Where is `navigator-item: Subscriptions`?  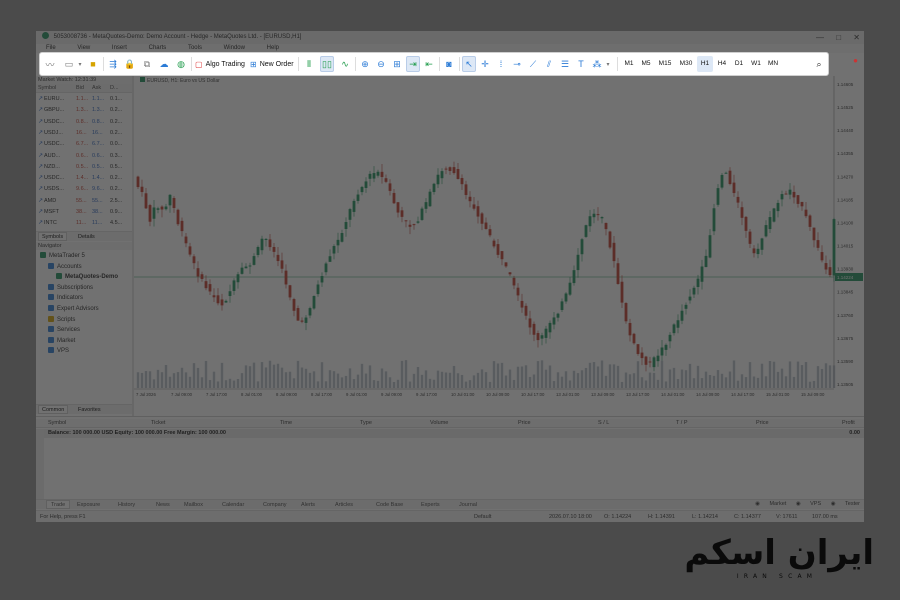
navigator-item: Subscriptions is located at coordinates (70, 288).